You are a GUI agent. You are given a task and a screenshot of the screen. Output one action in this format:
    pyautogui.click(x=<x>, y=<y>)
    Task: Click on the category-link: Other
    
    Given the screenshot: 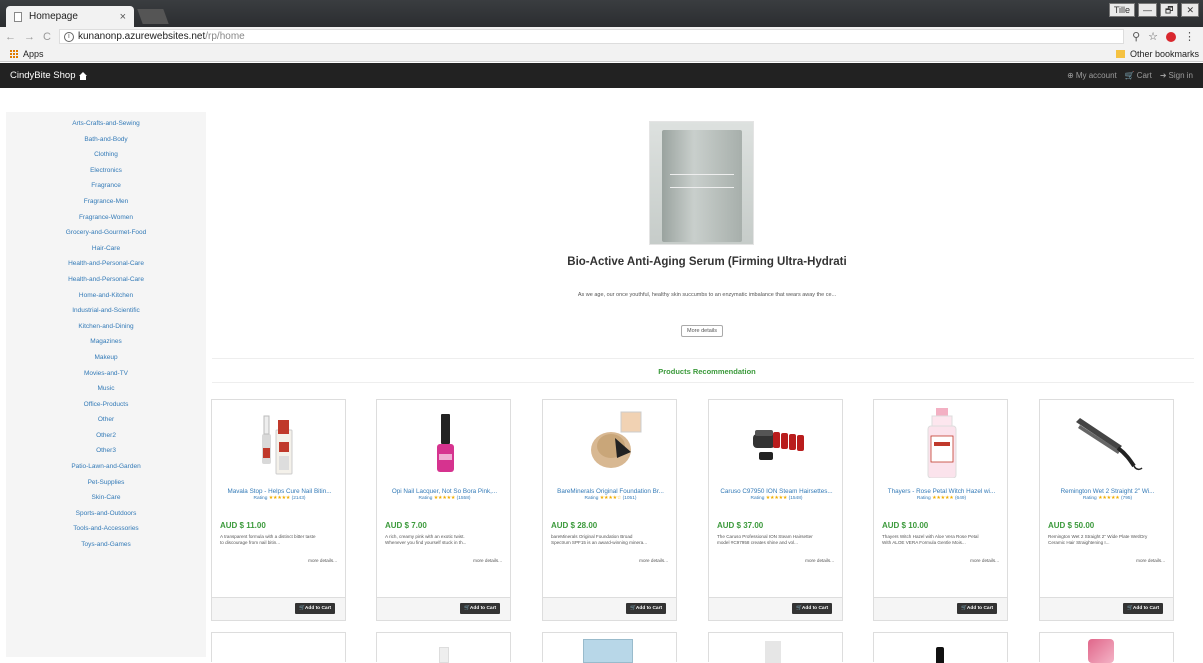 What is the action you would take?
    pyautogui.click(x=106, y=420)
    